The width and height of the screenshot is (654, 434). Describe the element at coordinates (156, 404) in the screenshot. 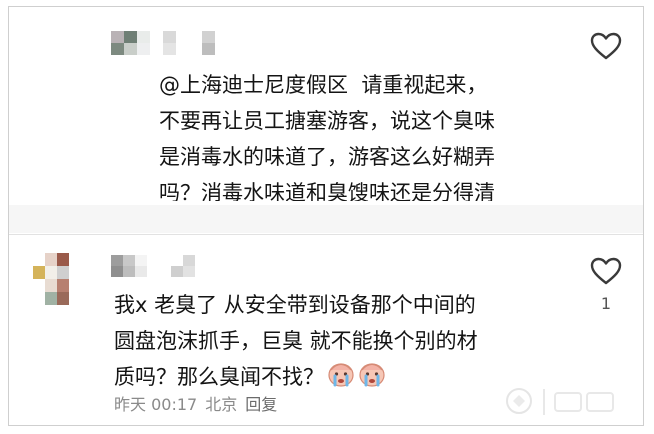

I see `comment-time: 昨天 00:17` at that location.